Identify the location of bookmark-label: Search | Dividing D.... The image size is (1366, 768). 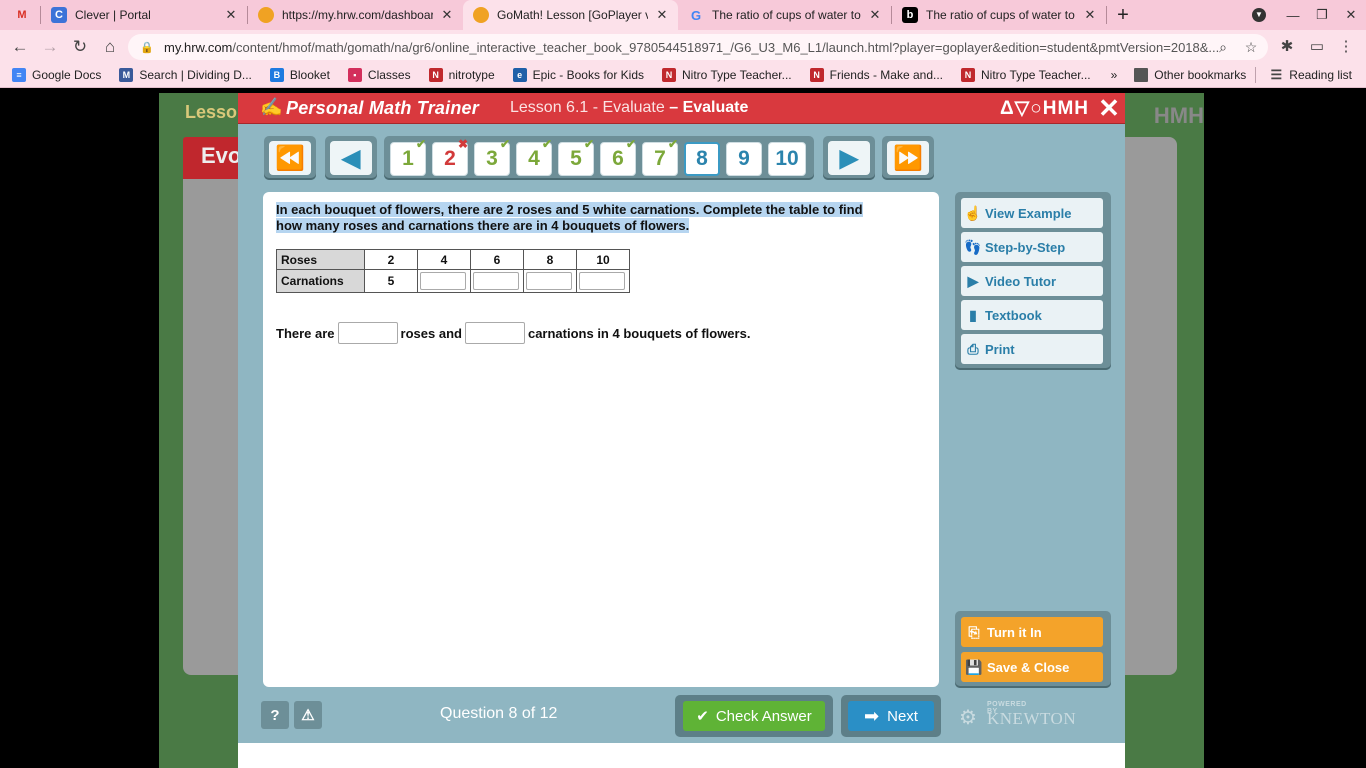
(195, 75).